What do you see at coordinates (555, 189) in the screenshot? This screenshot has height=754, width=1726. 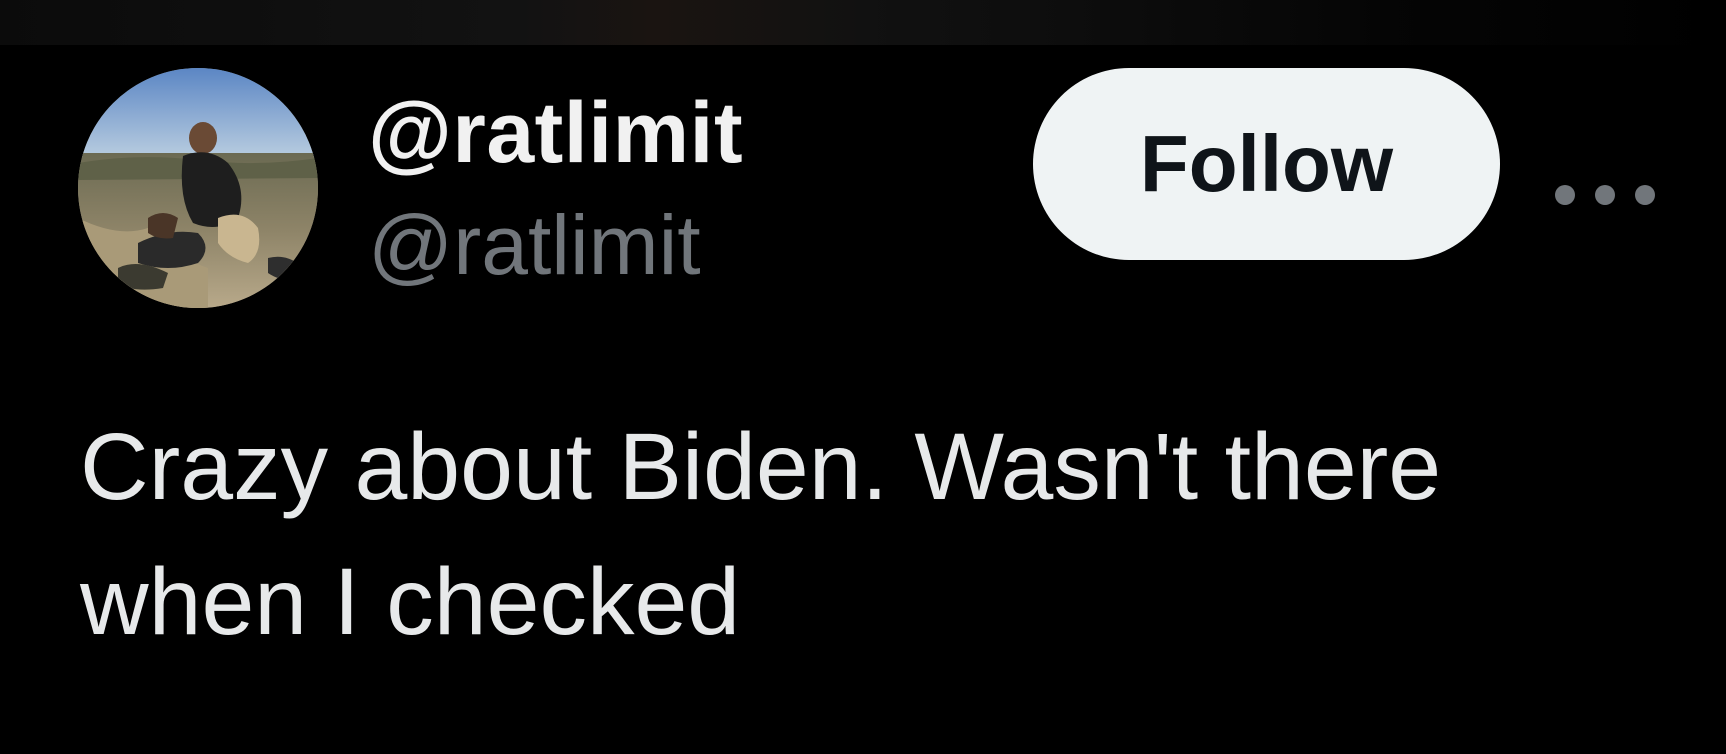 I see `user-names: @ratlimit @ratlimit` at bounding box center [555, 189].